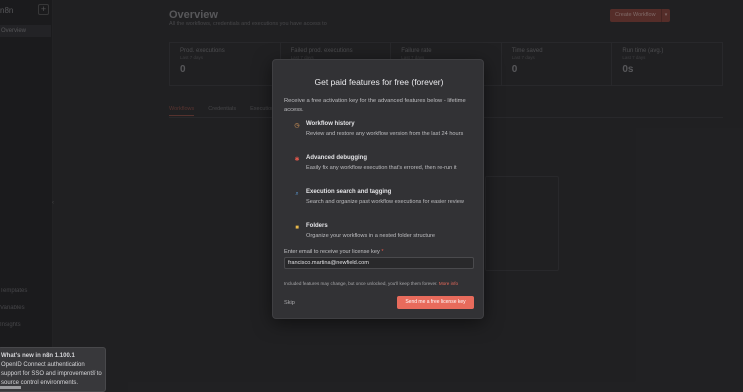 The image size is (743, 392). Describe the element at coordinates (94, 372) in the screenshot. I see `close-icon: ×` at that location.